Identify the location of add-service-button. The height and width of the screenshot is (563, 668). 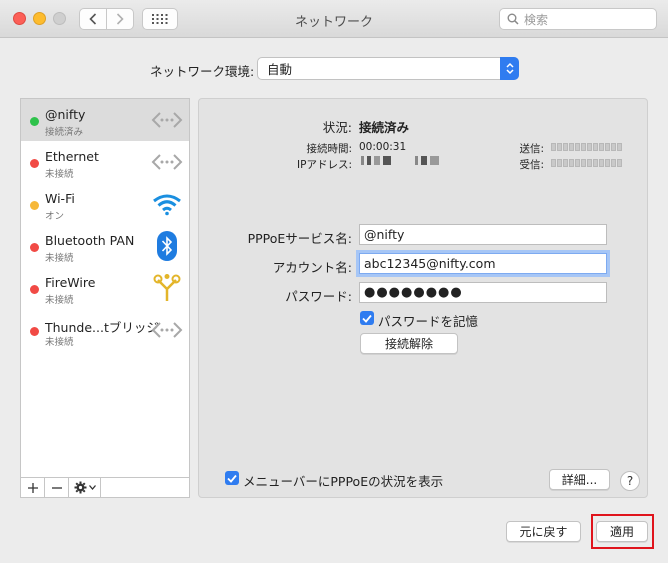
(33, 487).